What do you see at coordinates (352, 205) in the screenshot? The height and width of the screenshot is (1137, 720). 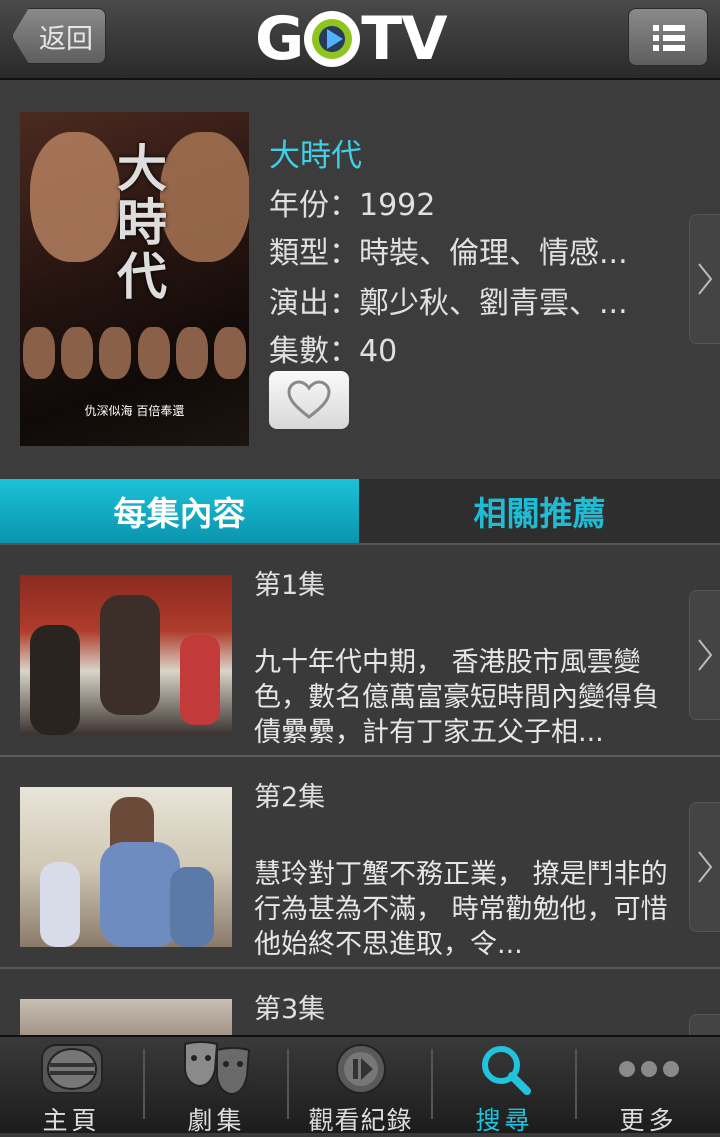 I see `show-year: 年份：1992` at bounding box center [352, 205].